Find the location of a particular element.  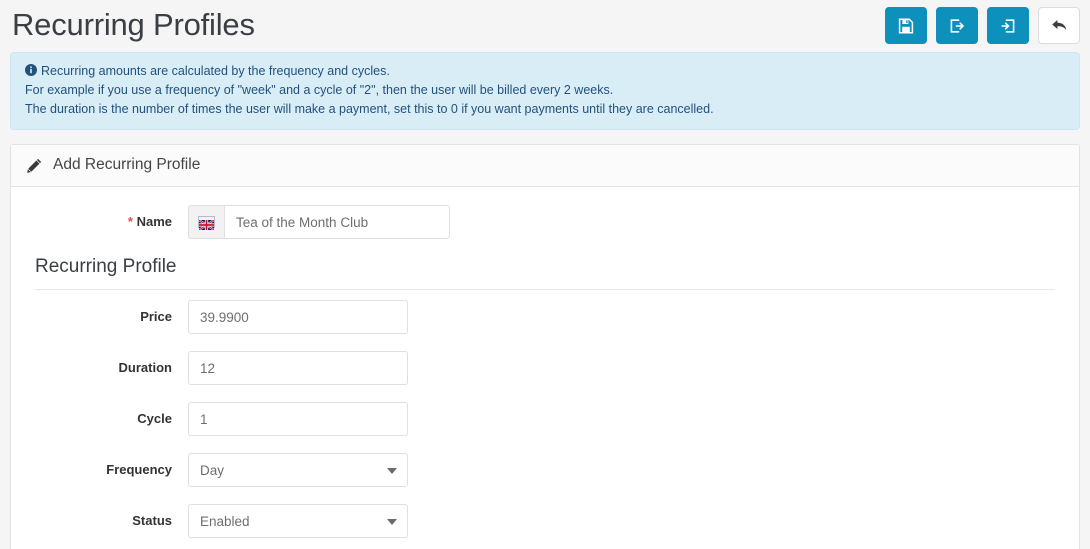

floppy-disk-icon is located at coordinates (906, 25).